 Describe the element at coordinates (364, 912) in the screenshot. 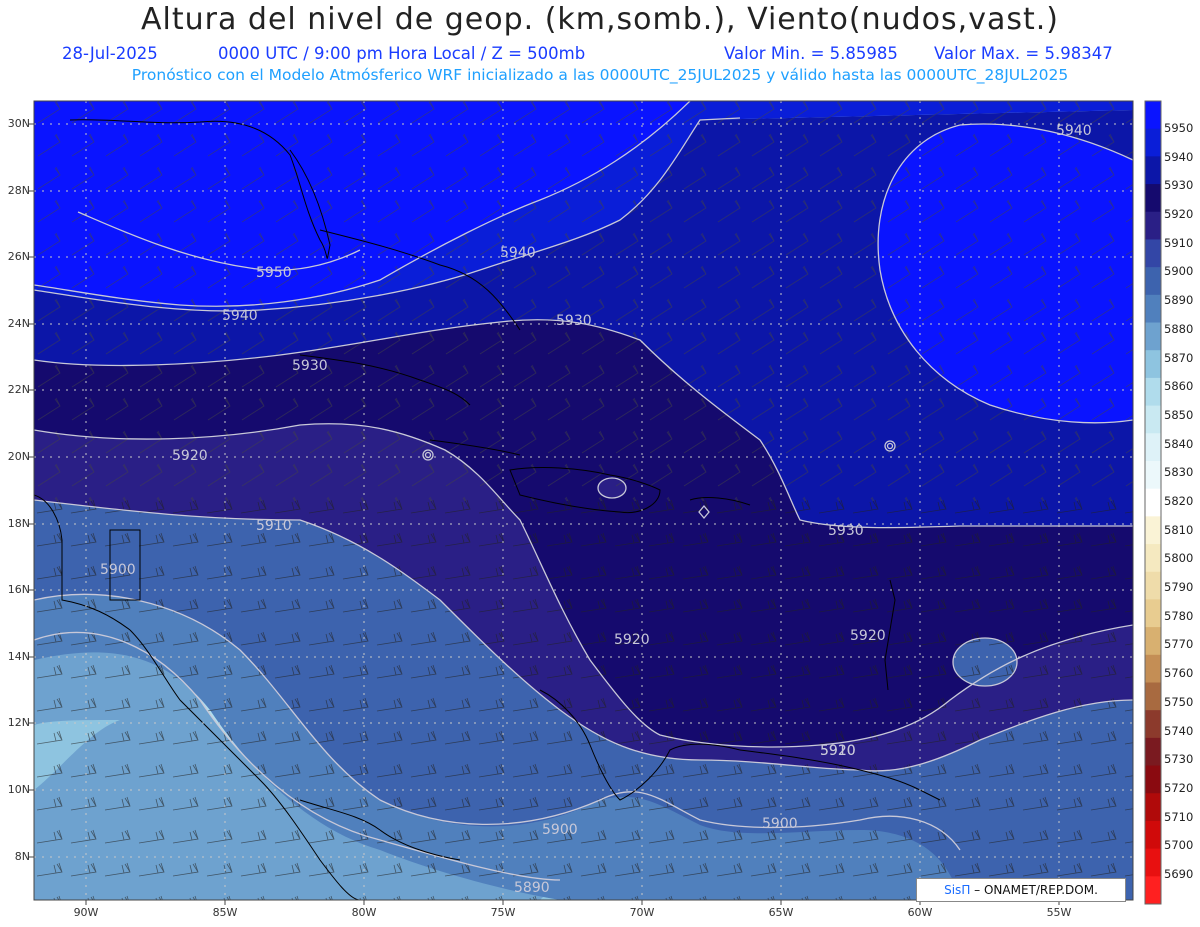

I see `lon-label: 80W` at that location.